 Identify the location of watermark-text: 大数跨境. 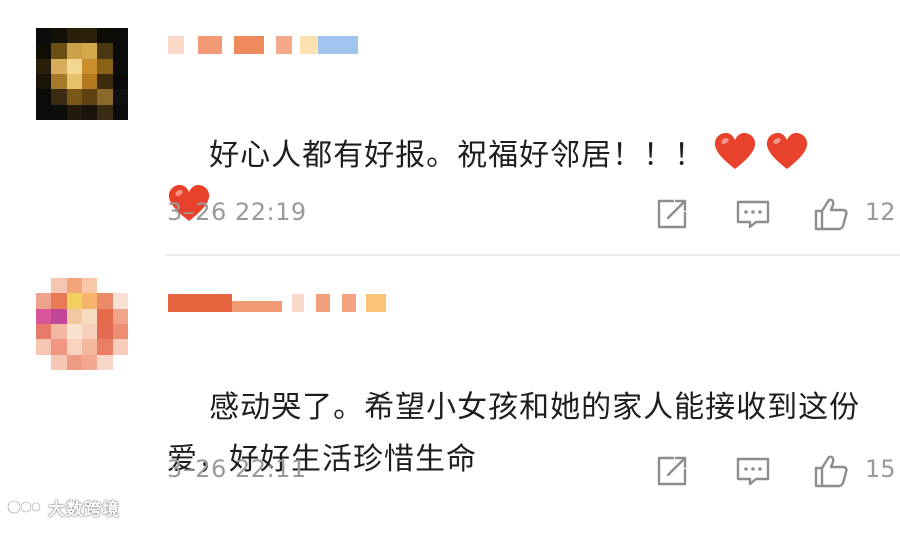
(84, 509).